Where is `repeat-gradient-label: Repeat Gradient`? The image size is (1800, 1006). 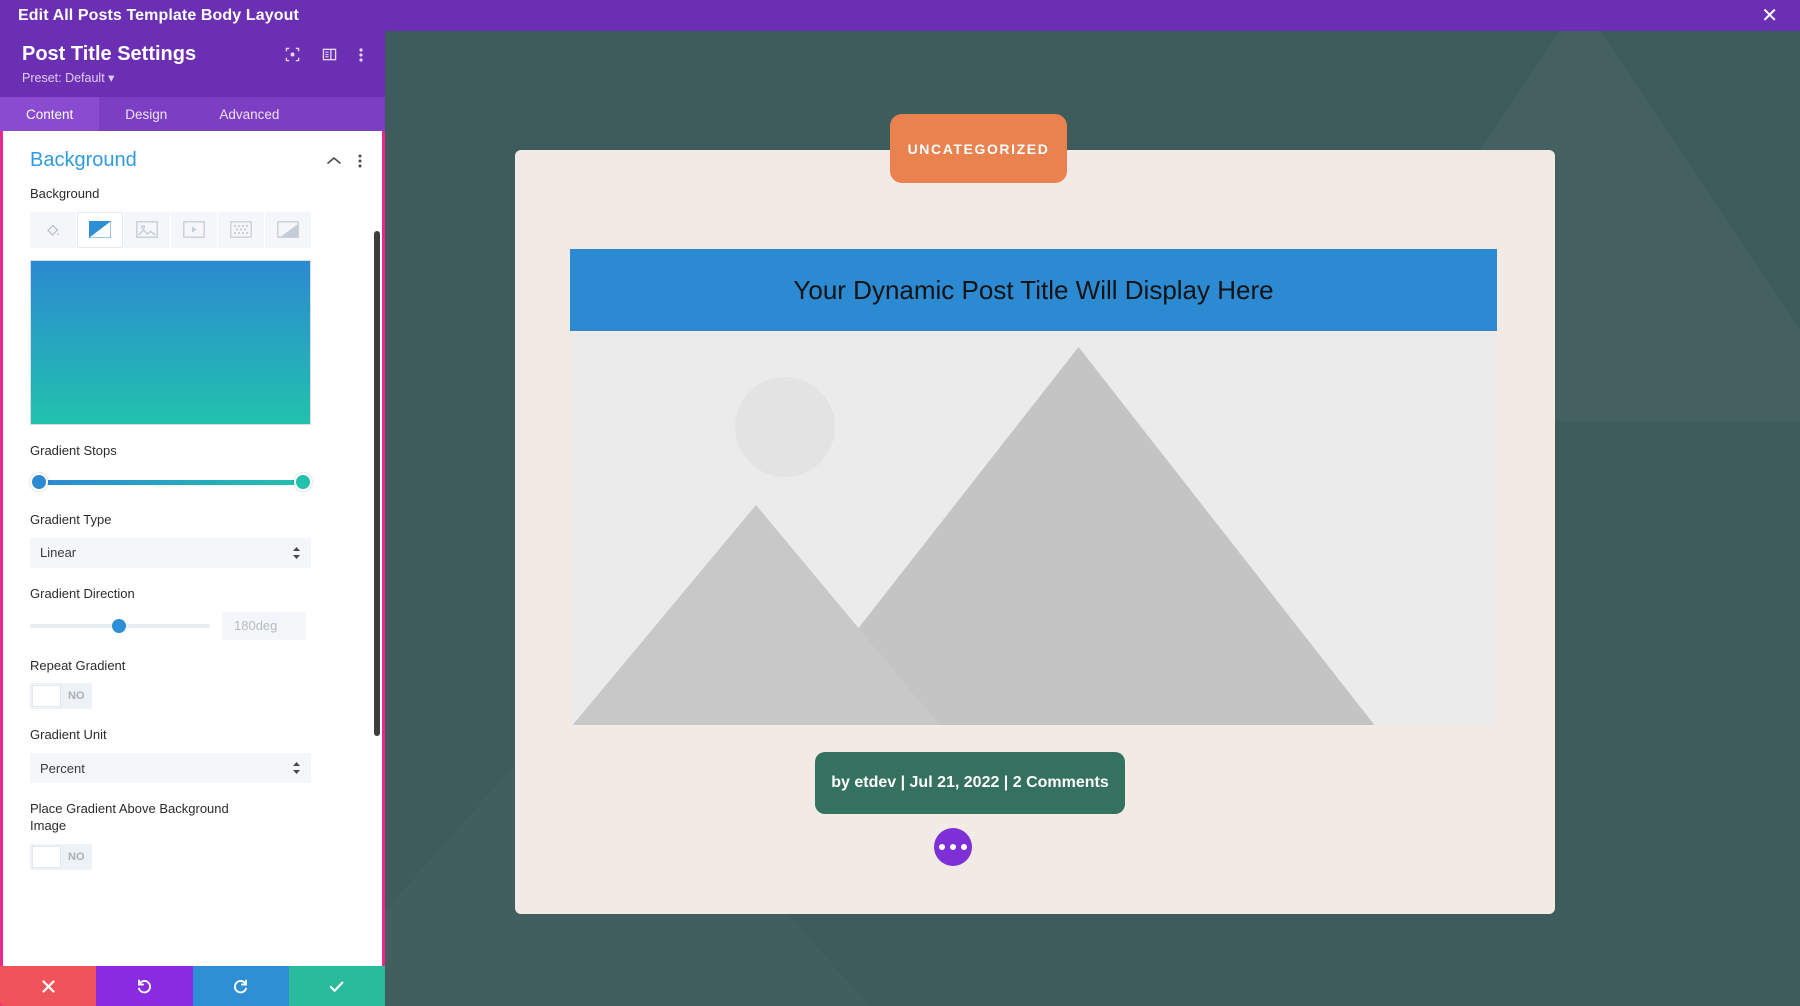 repeat-gradient-label: Repeat Gradient is located at coordinates (78, 665).